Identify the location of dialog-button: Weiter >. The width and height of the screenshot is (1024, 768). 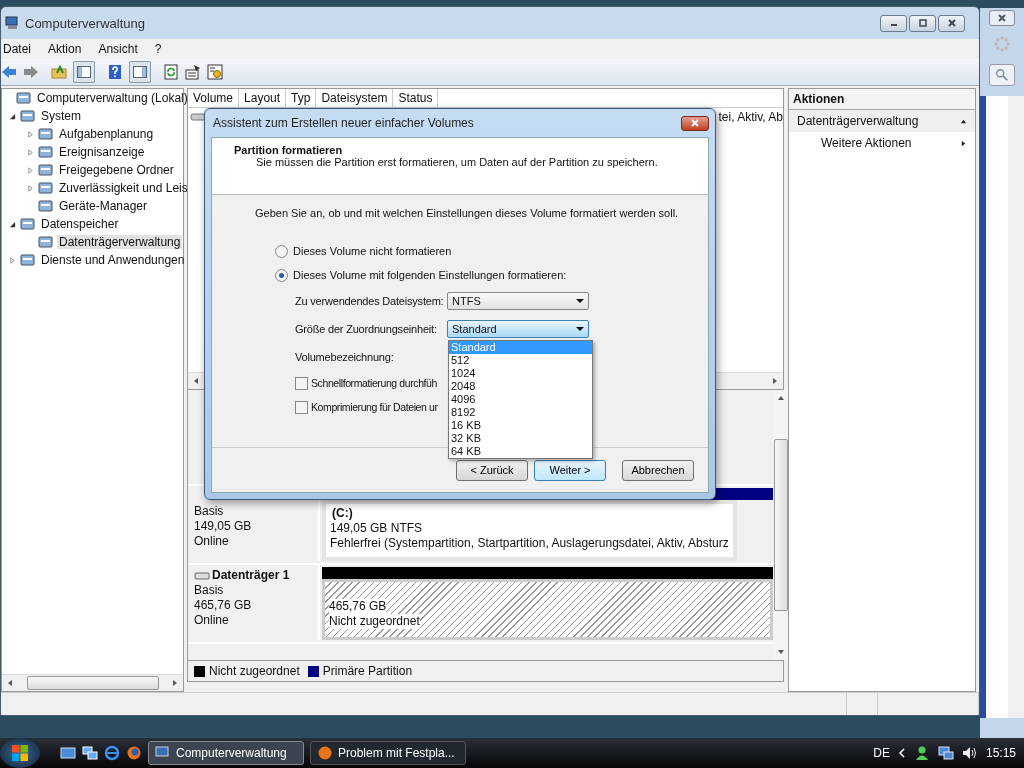
(570, 470).